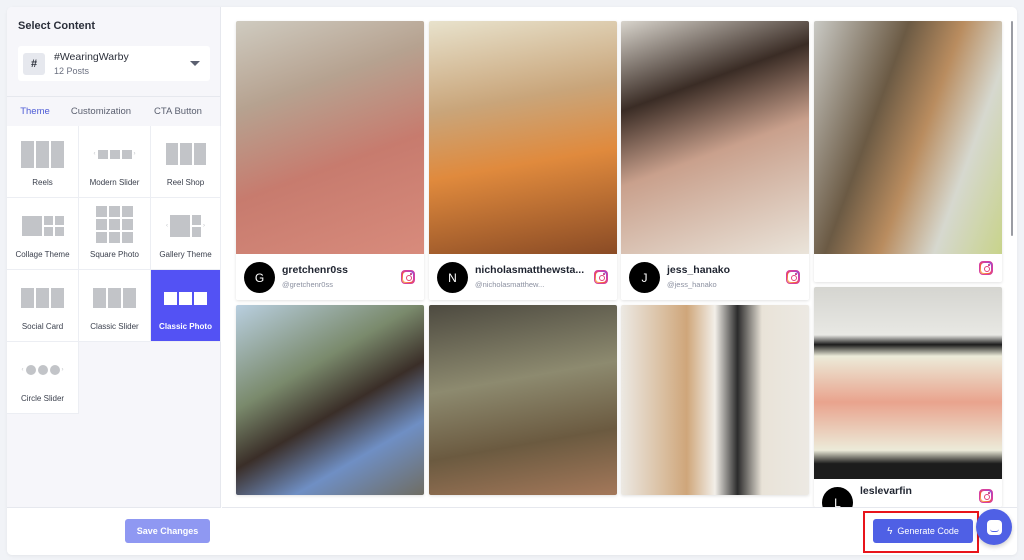  I want to click on author-handle: @jess_hanako, so click(692, 284).